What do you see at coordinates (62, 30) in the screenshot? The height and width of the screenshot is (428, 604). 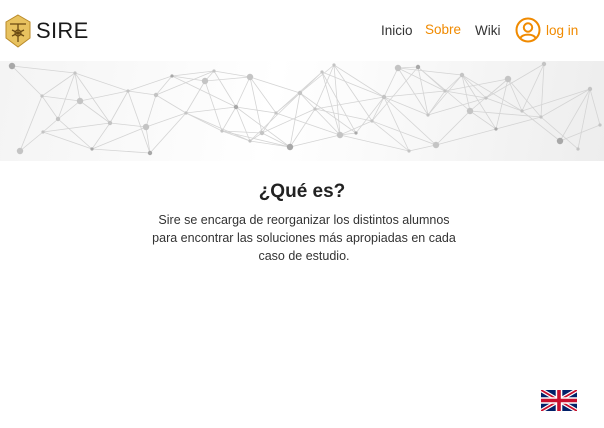 I see `brand-name: SIRE` at bounding box center [62, 30].